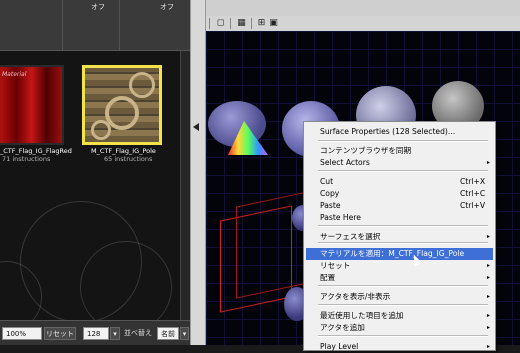 The image size is (520, 353). I want to click on menu-item-label: Paste Here, so click(340, 217).